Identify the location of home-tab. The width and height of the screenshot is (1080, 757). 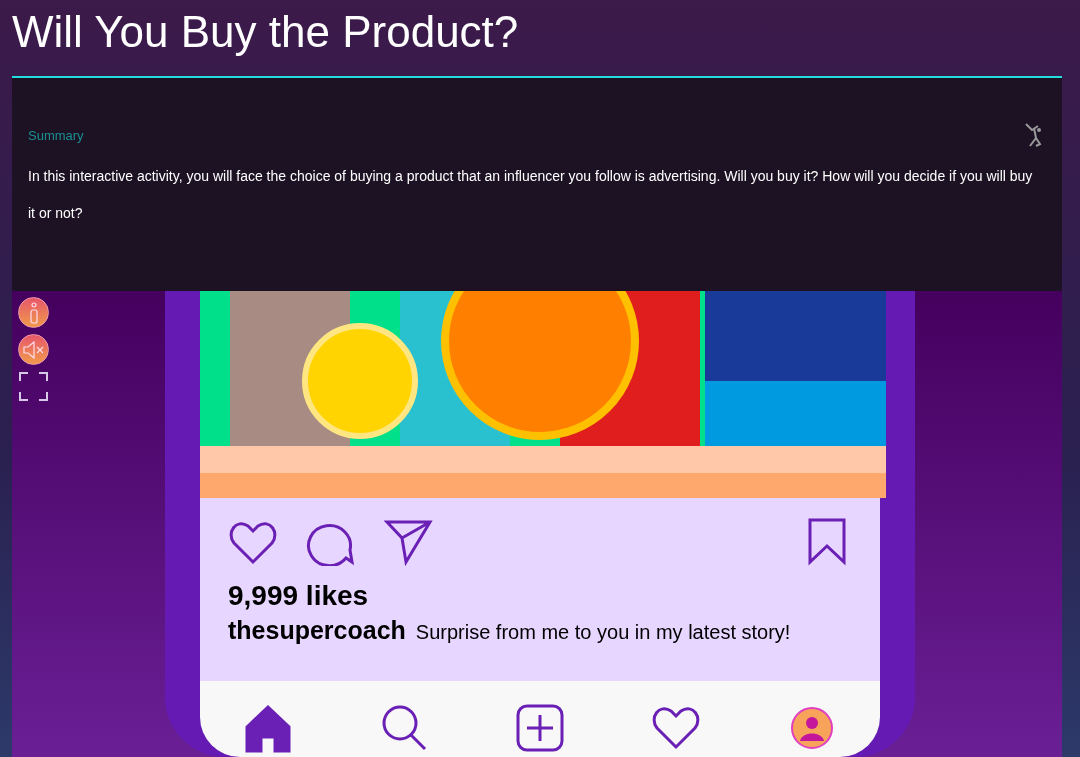
(268, 728).